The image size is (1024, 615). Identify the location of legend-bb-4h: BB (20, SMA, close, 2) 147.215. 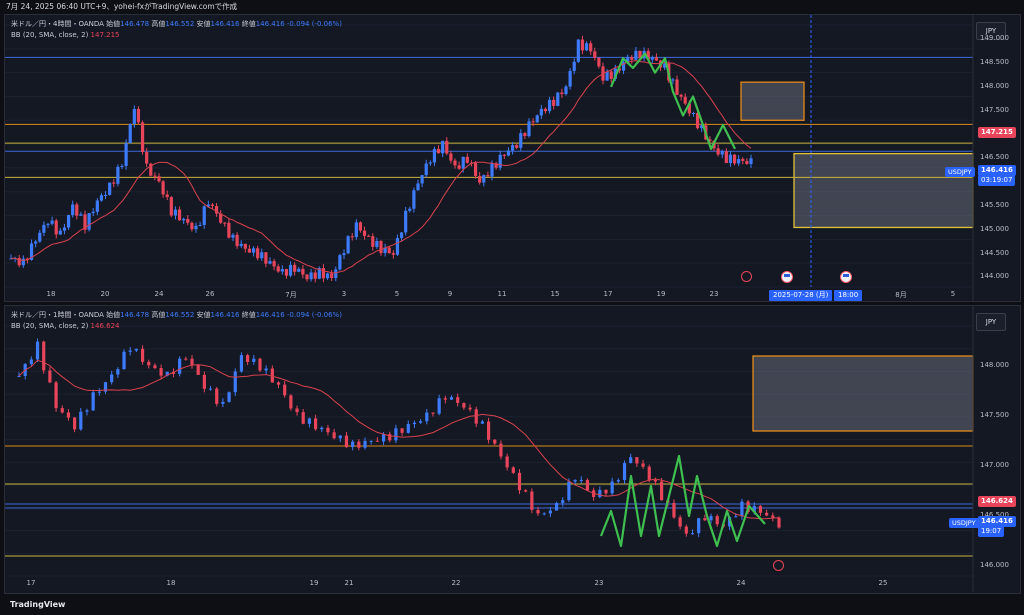
(65, 35).